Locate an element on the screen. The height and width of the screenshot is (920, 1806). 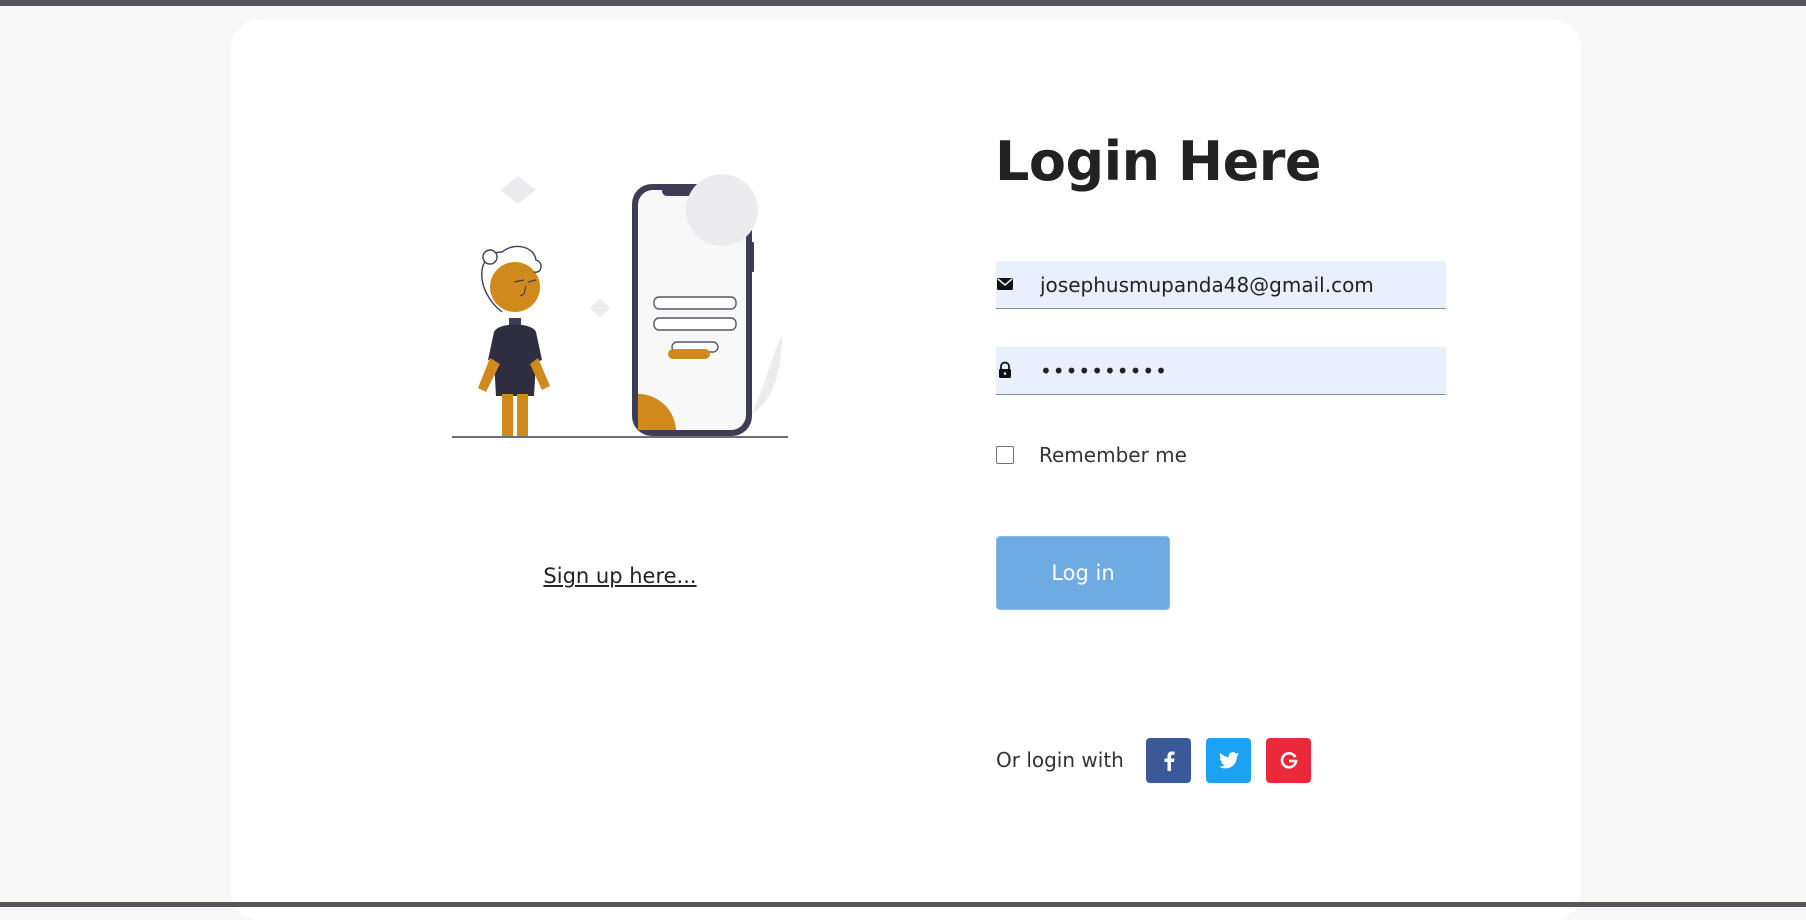
google-icon is located at coordinates (1288, 760).